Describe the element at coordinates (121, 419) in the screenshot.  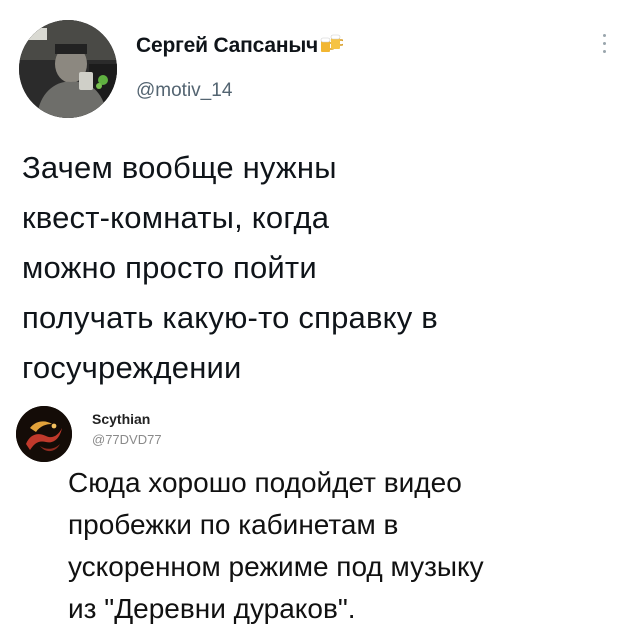
I see `reply-author-name: Scythian` at that location.